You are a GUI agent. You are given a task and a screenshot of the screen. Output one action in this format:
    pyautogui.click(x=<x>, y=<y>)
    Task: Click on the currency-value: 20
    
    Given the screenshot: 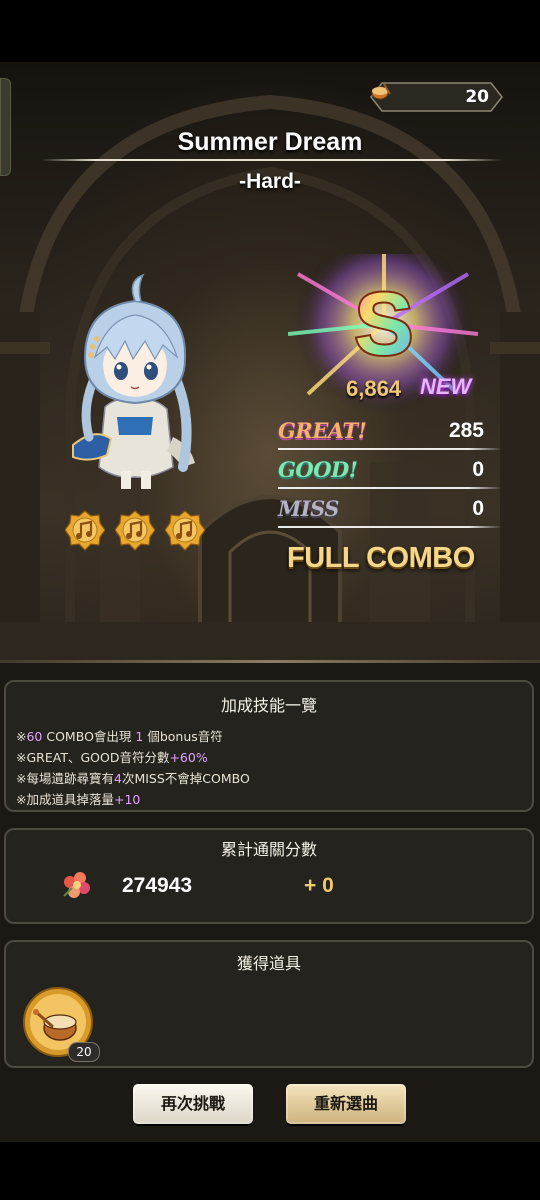 What is the action you would take?
    pyautogui.click(x=477, y=97)
    